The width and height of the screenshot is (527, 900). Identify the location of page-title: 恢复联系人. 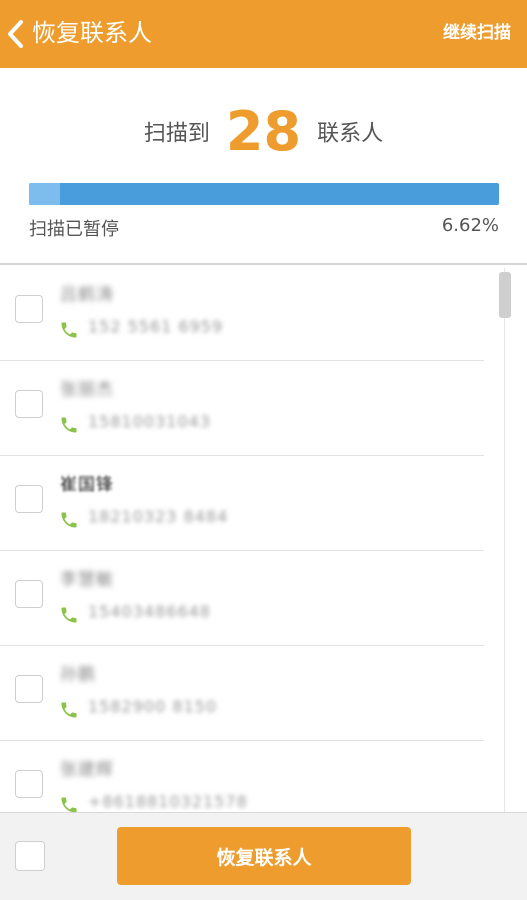
(92, 33).